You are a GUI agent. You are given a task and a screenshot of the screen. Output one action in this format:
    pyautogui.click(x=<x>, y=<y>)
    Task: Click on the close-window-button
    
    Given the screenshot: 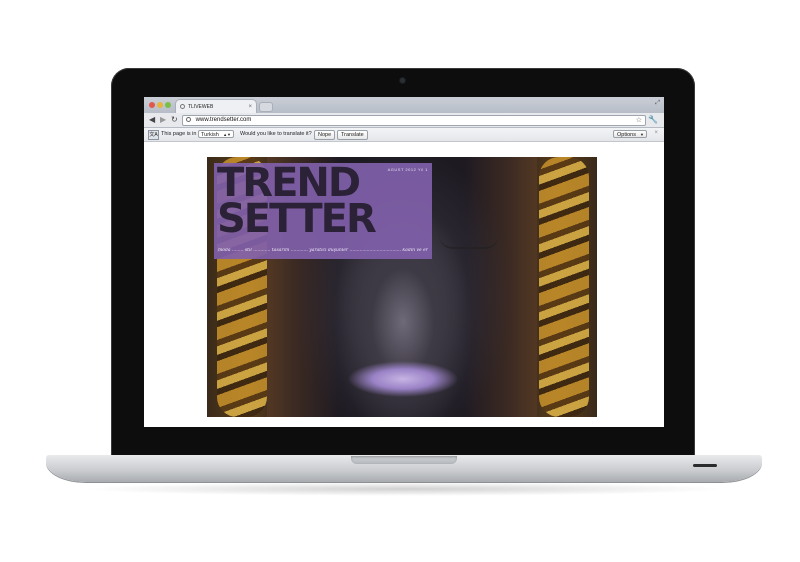 What is the action you would take?
    pyautogui.click(x=152, y=105)
    